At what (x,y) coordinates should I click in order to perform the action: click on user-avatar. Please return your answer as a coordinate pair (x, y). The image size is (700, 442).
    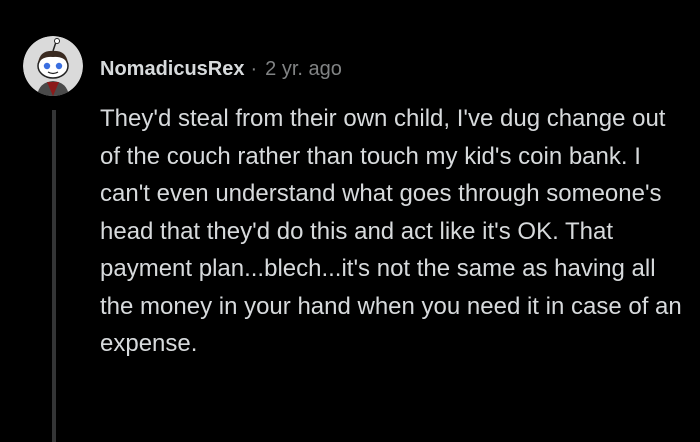
    Looking at the image, I should click on (53, 66).